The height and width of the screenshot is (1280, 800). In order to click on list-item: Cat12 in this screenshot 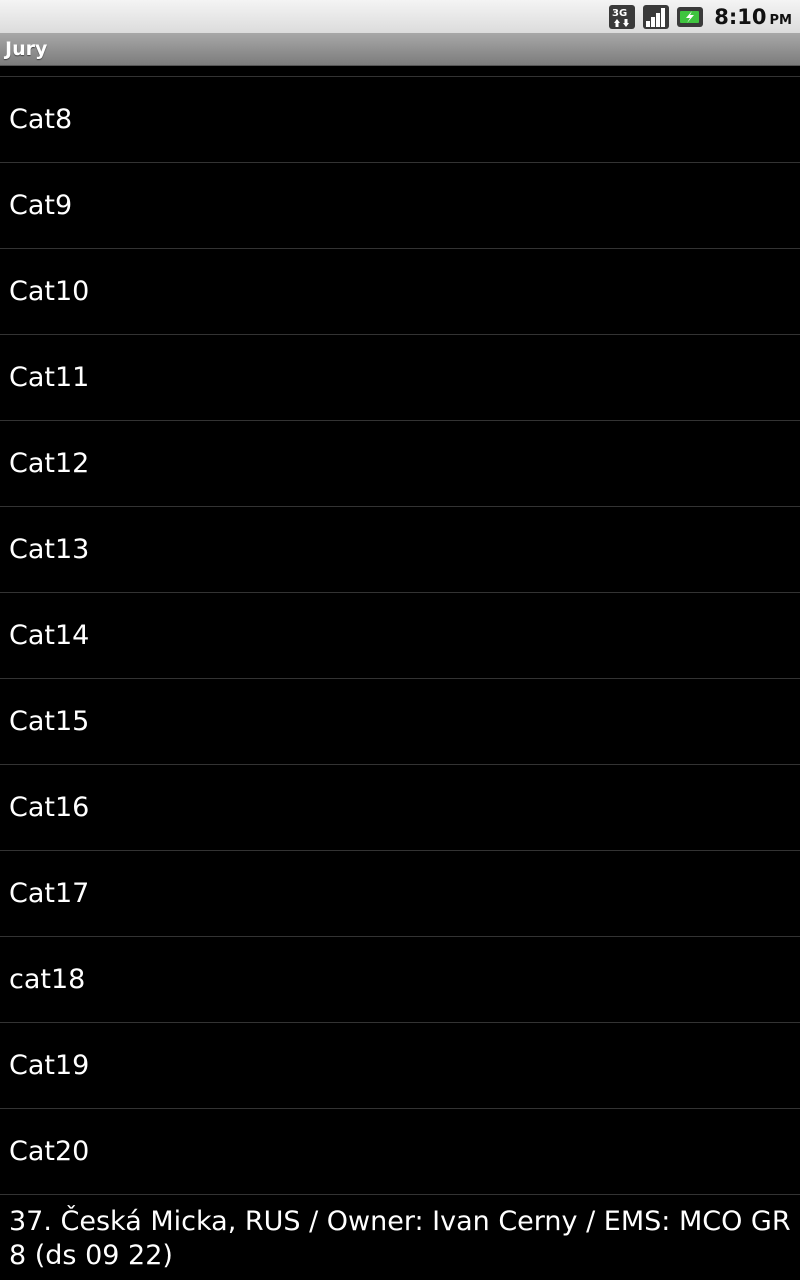, I will do `click(400, 464)`.